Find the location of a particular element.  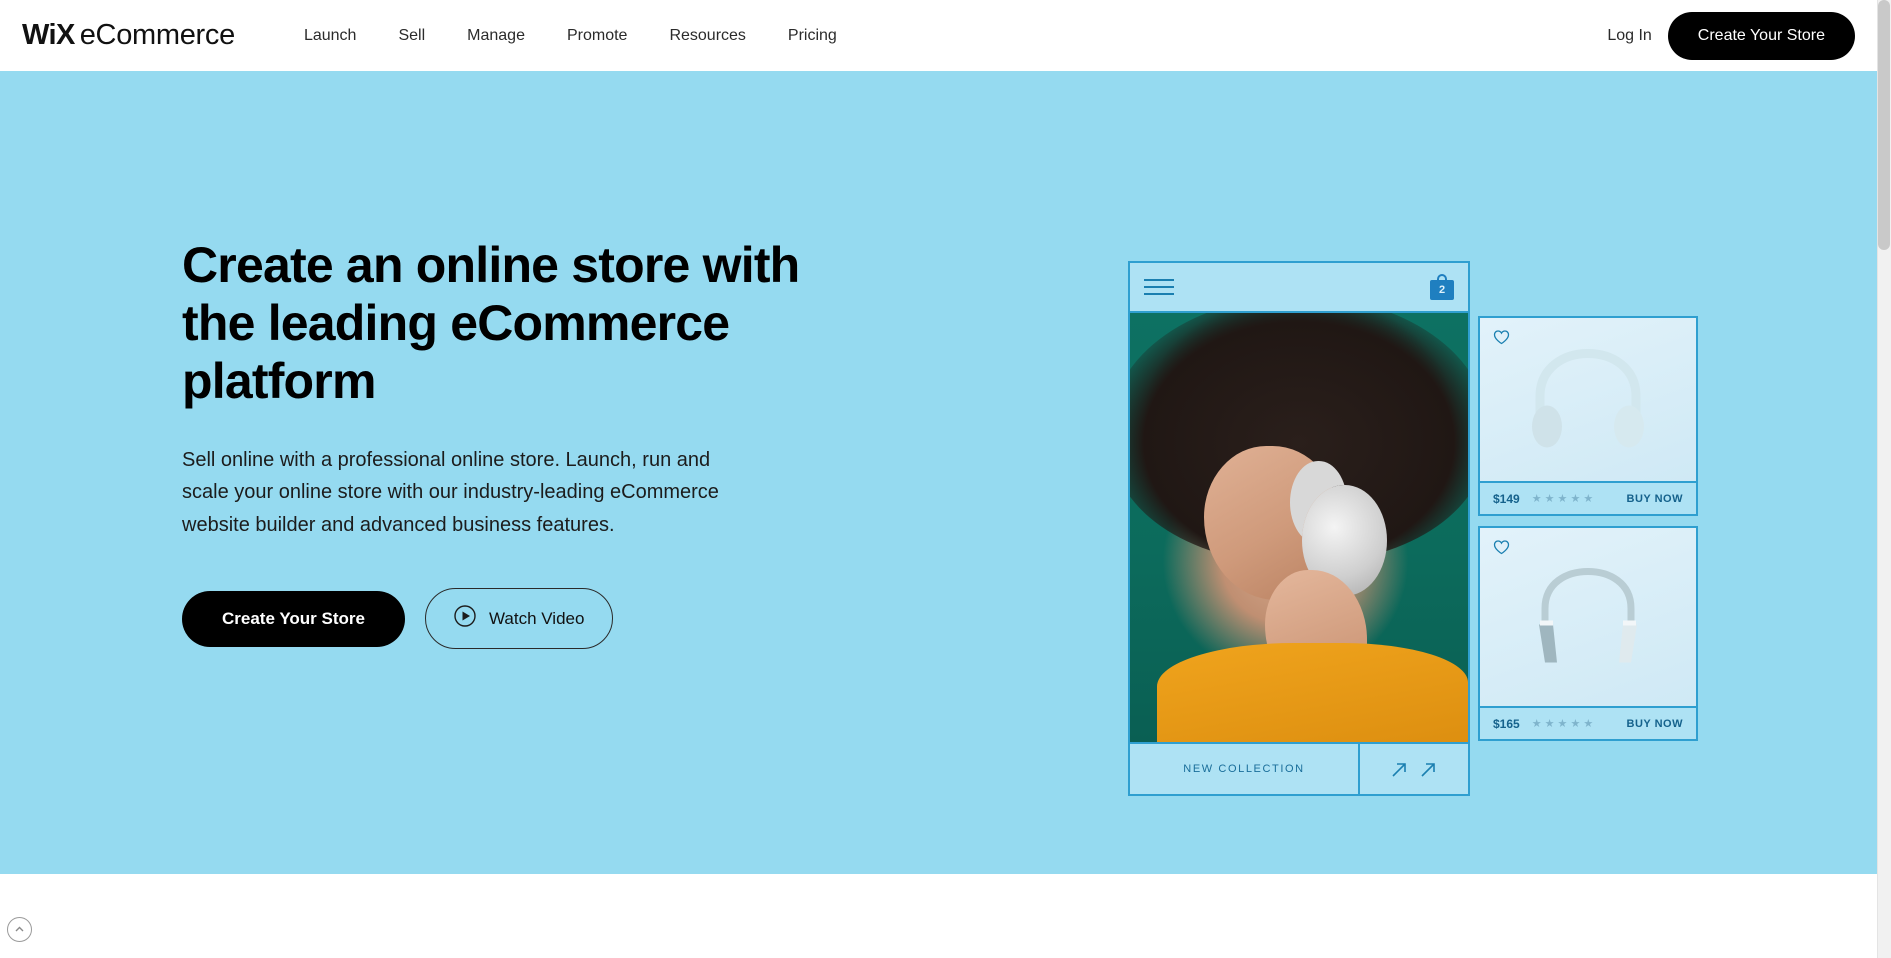

header-create-store-button: Create Your Store is located at coordinates (1761, 35).